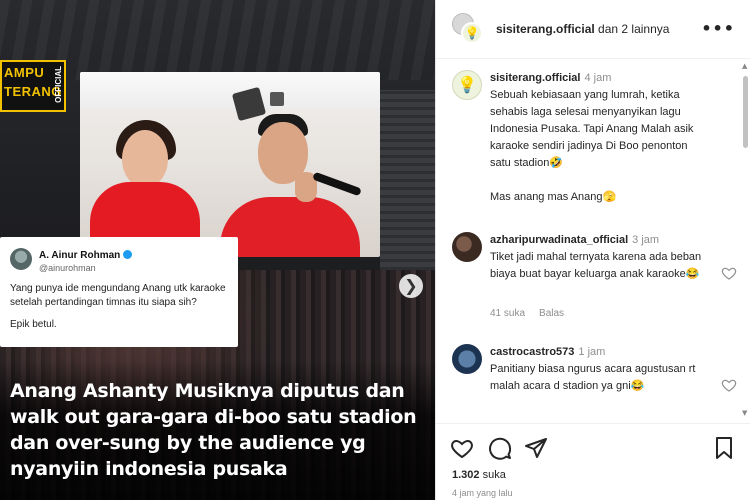 The image size is (750, 500). I want to click on next-slide-button: ❯, so click(411, 286).